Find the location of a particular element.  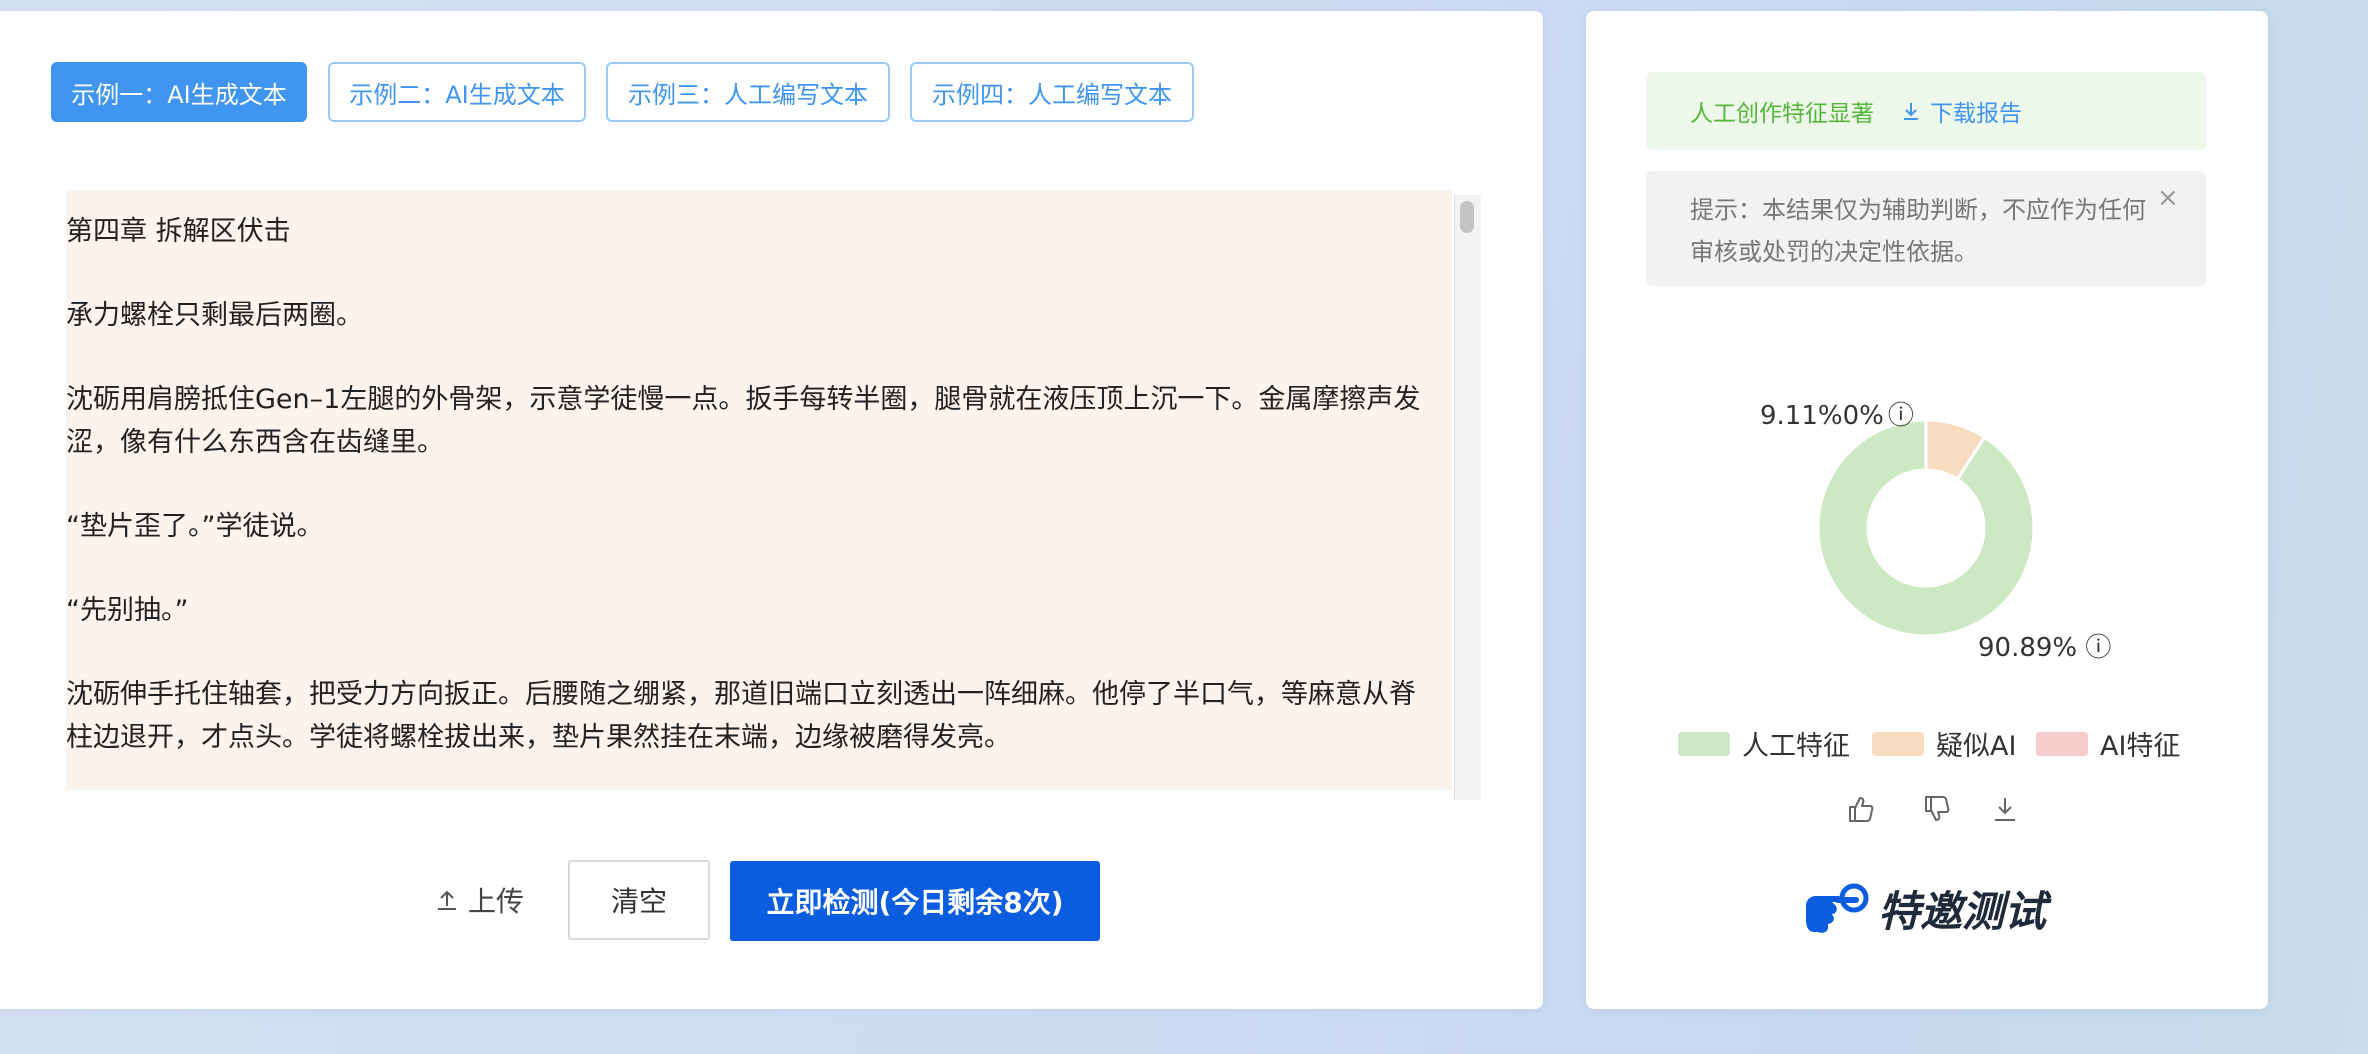

legend-item-suspected-ai: 疑似AI is located at coordinates (1944, 743).